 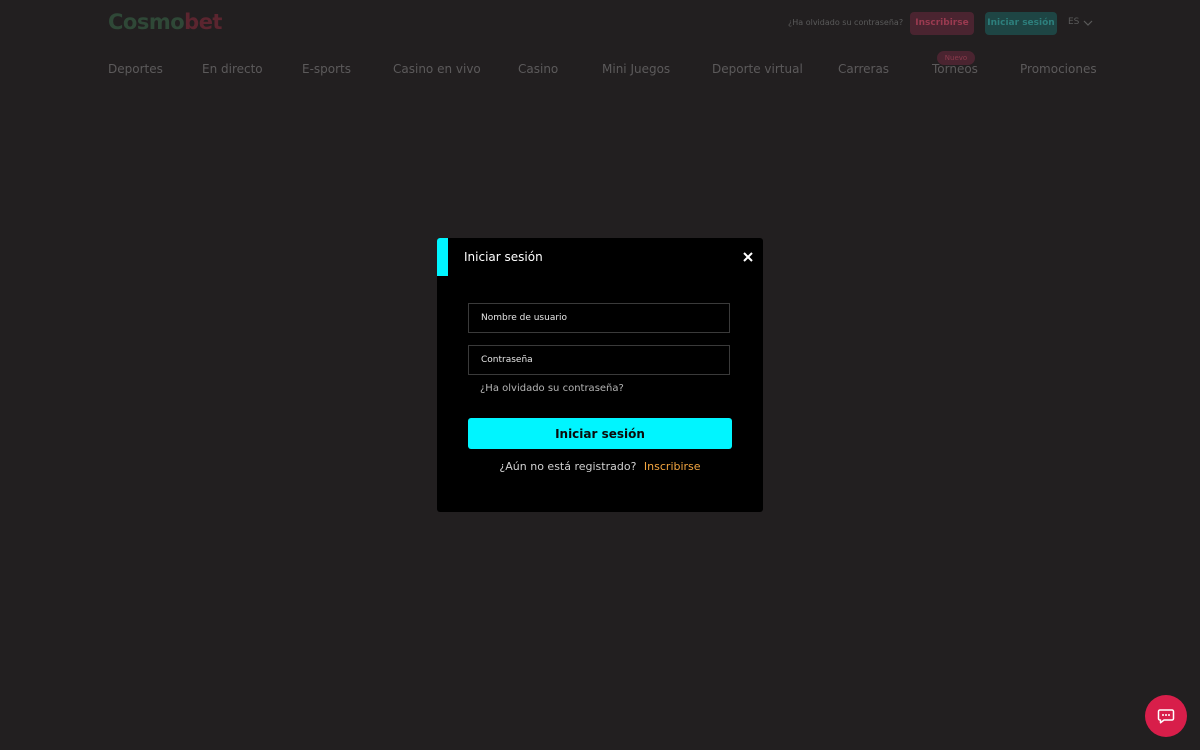 I want to click on header-signup-button: Inscribirse, so click(x=942, y=23).